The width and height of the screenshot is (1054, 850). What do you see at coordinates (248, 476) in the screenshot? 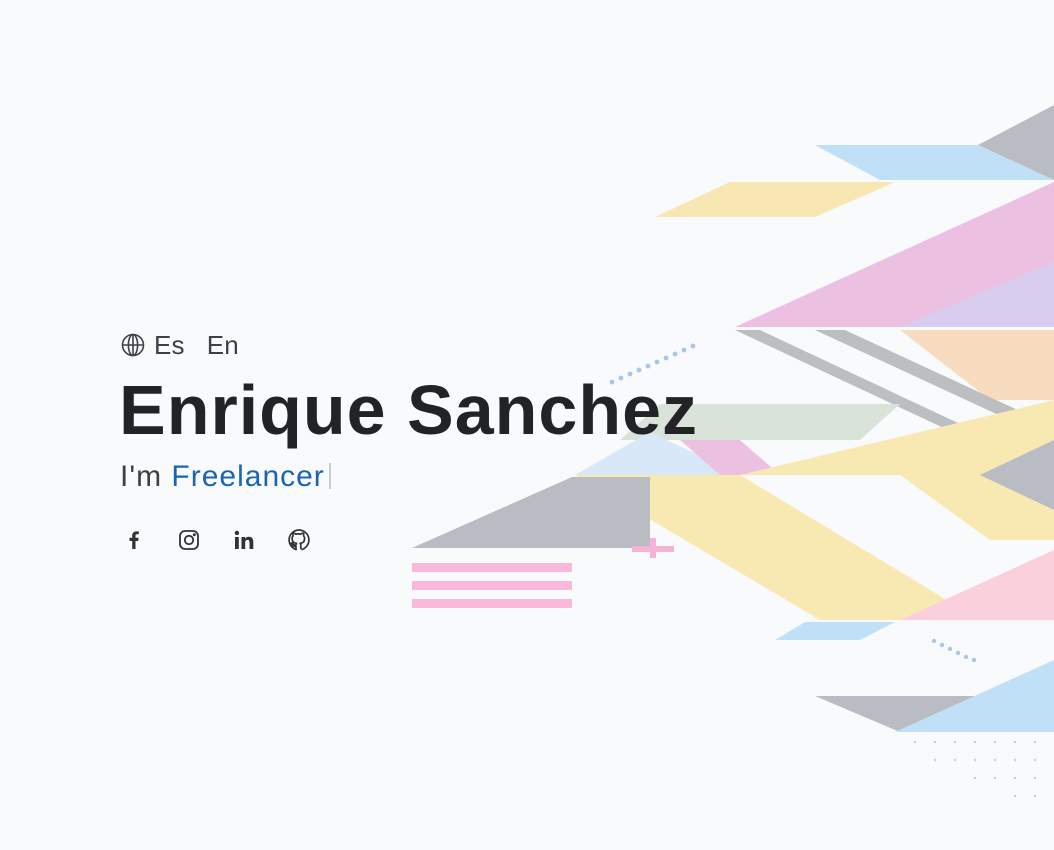
I see `tagline-role: Freelancer` at bounding box center [248, 476].